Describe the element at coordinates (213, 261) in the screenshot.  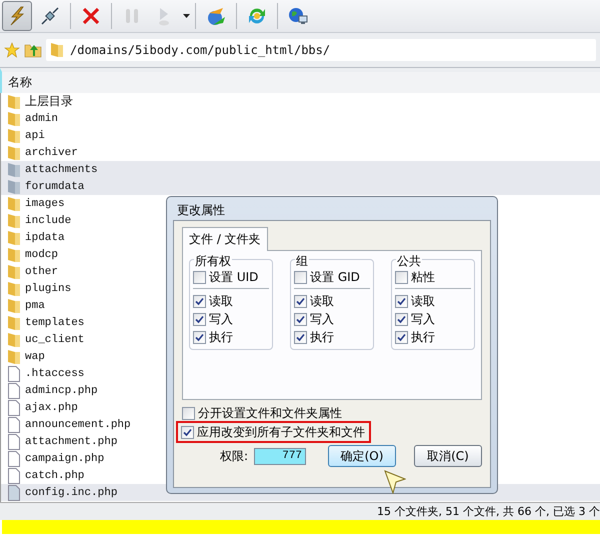
I see `group-title: 所有权` at that location.